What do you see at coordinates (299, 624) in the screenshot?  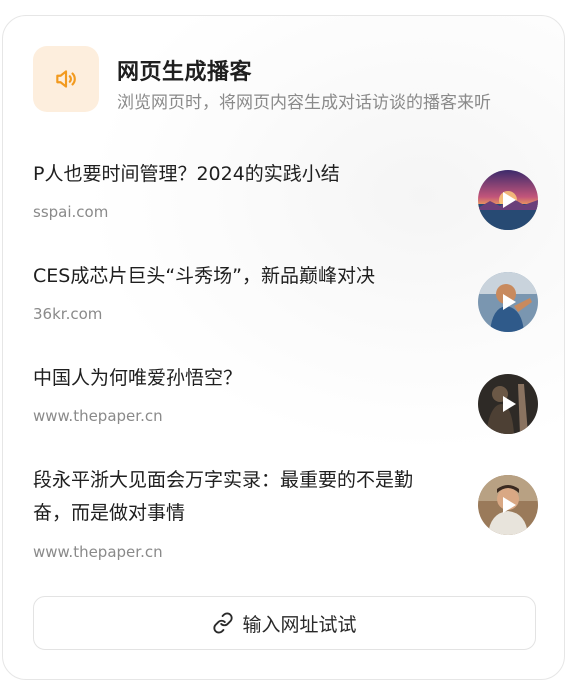 I see `try-url-label: 输入网址试试` at bounding box center [299, 624].